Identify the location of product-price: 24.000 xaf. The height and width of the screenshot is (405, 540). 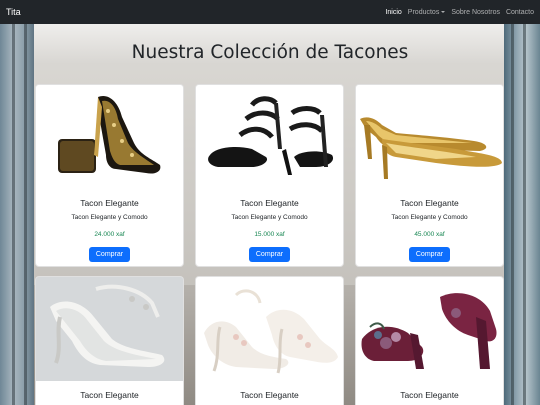
(109, 234).